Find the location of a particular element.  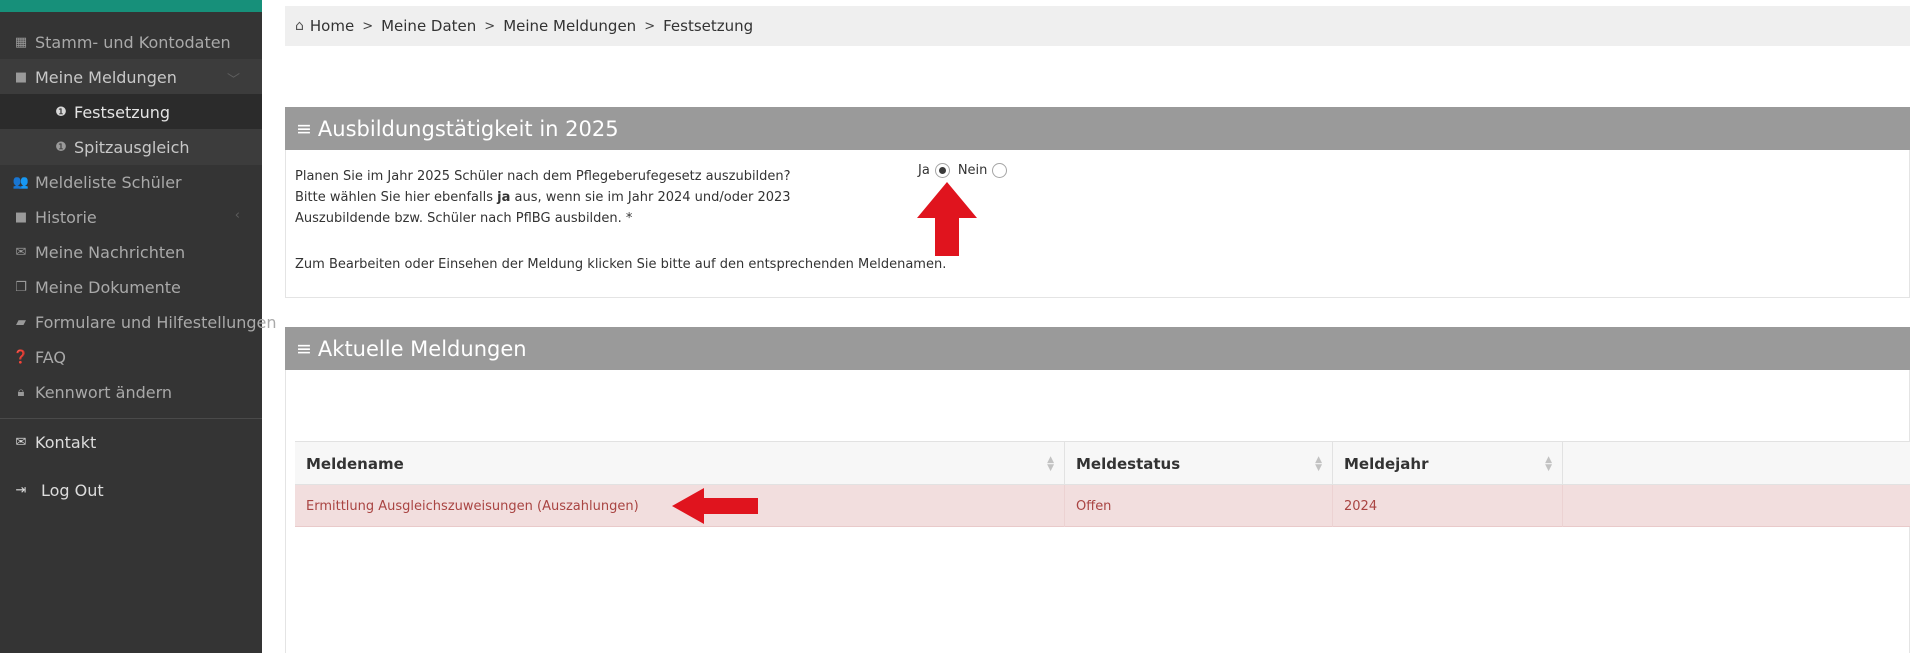

sidebar-item-label: Kennwort ändern is located at coordinates (104, 392).